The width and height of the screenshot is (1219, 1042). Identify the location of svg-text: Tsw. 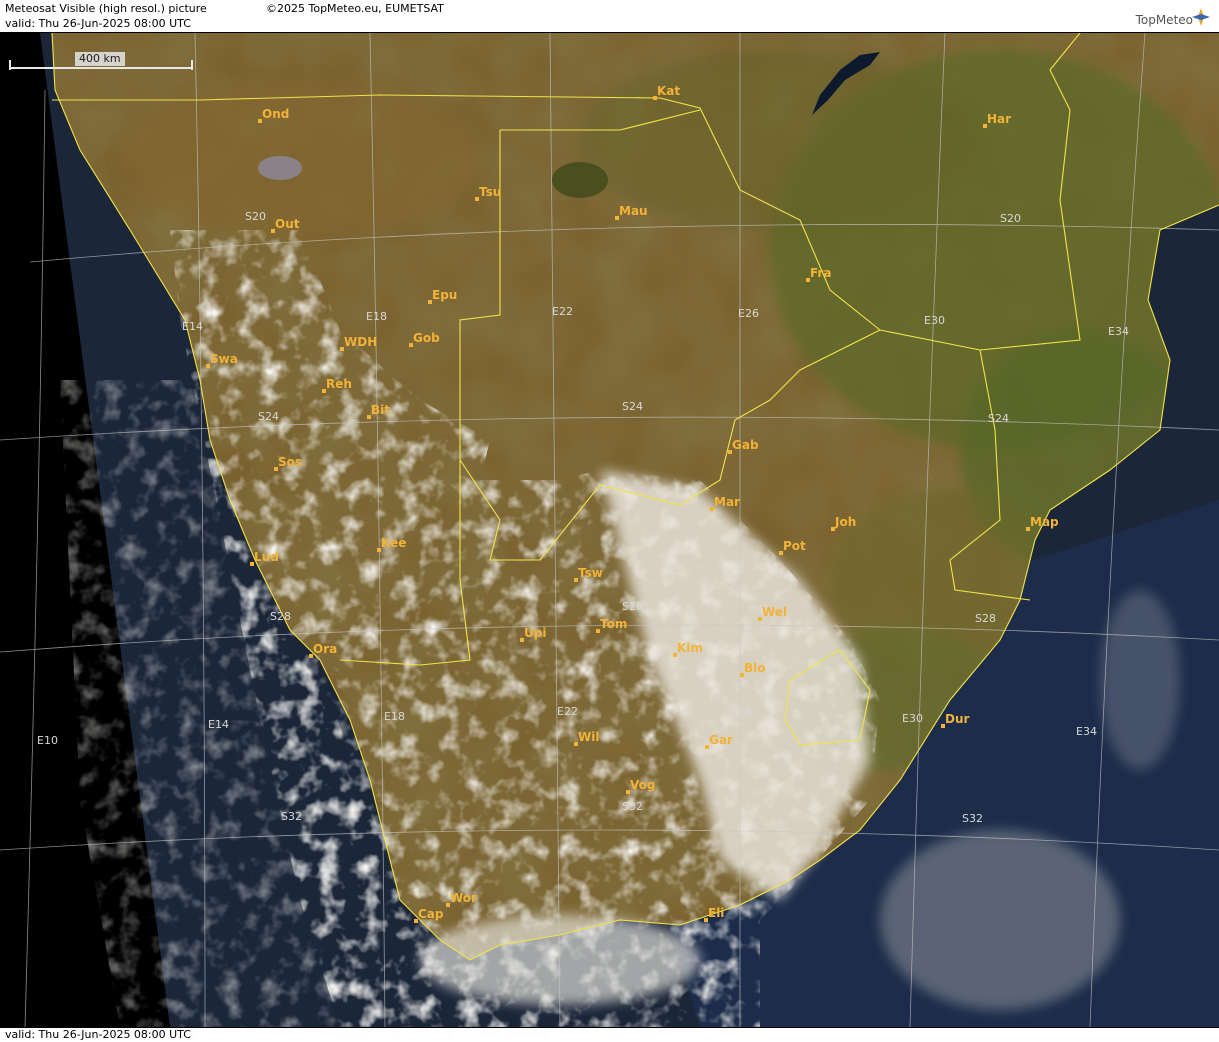
(590, 573).